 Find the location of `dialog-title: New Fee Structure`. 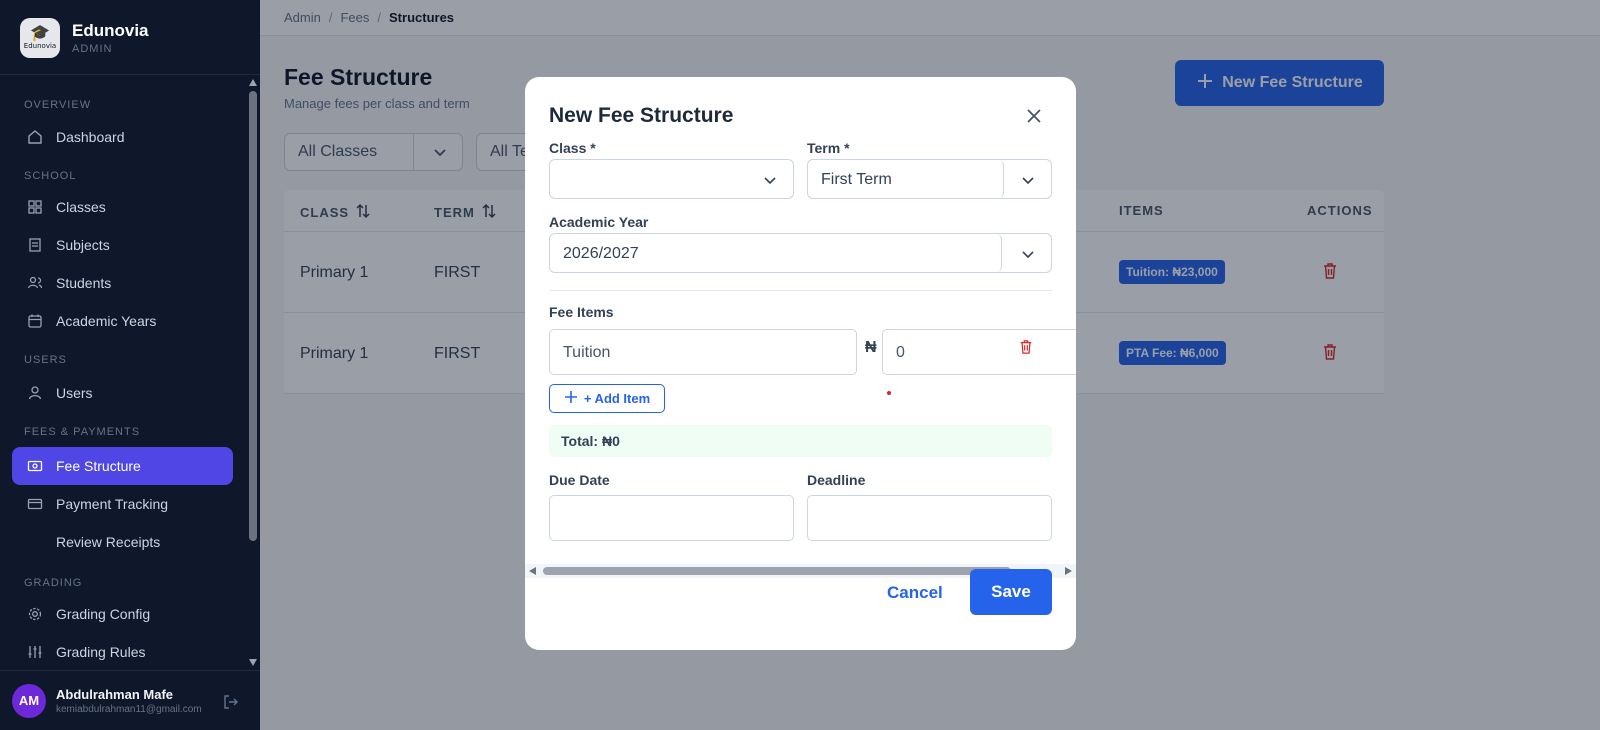

dialog-title: New Fee Structure is located at coordinates (641, 115).